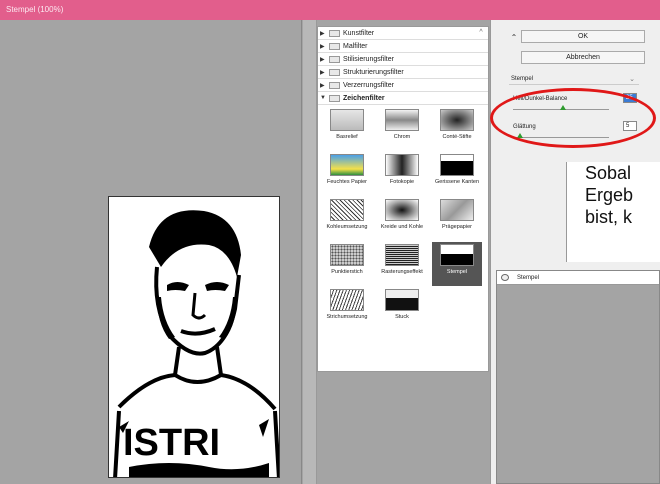 The width and height of the screenshot is (660, 484). What do you see at coordinates (630, 126) in the screenshot?
I see `smoothing-value-field: 5` at bounding box center [630, 126].